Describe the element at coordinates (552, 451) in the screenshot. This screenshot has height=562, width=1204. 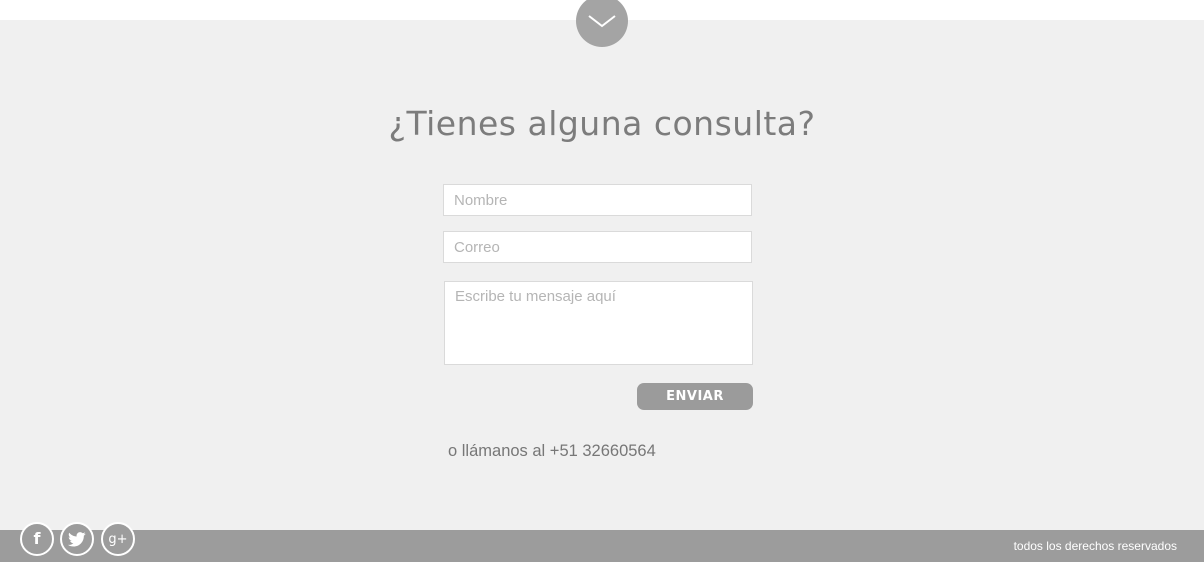
I see `phone-text: o llámanos al +51 32660564` at that location.